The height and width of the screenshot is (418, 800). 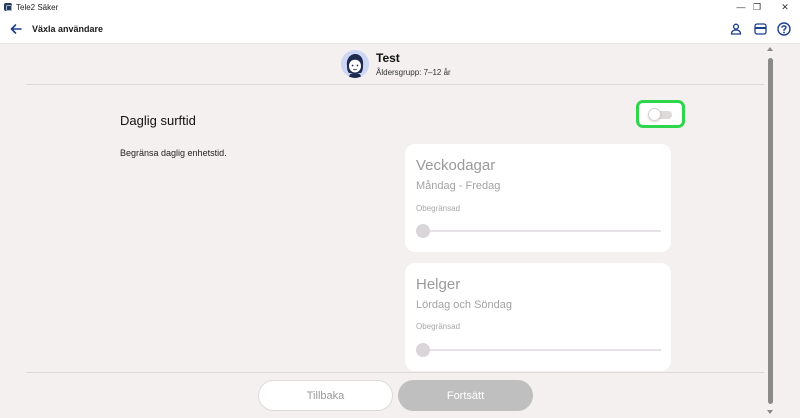 I want to click on subscription-button, so click(x=760, y=29).